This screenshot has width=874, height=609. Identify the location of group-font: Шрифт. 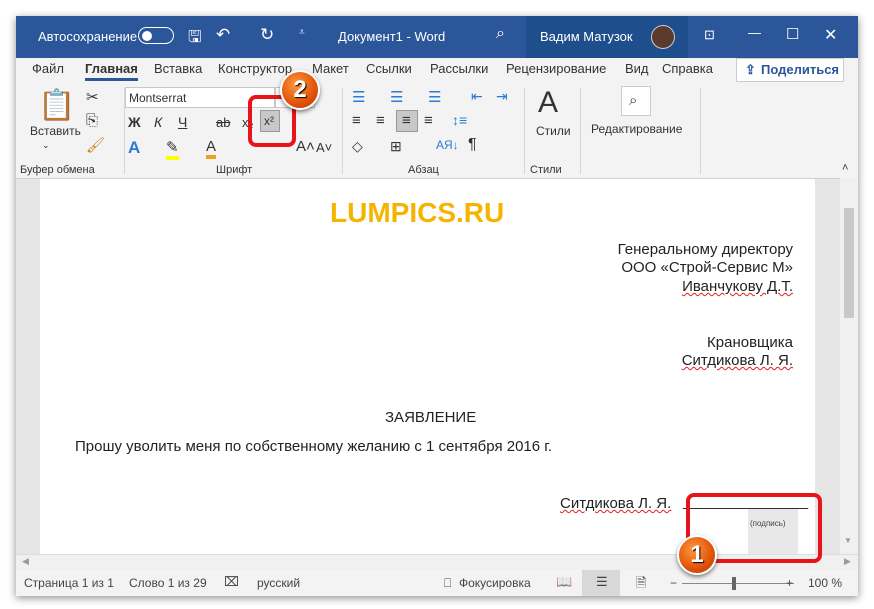
(234, 170).